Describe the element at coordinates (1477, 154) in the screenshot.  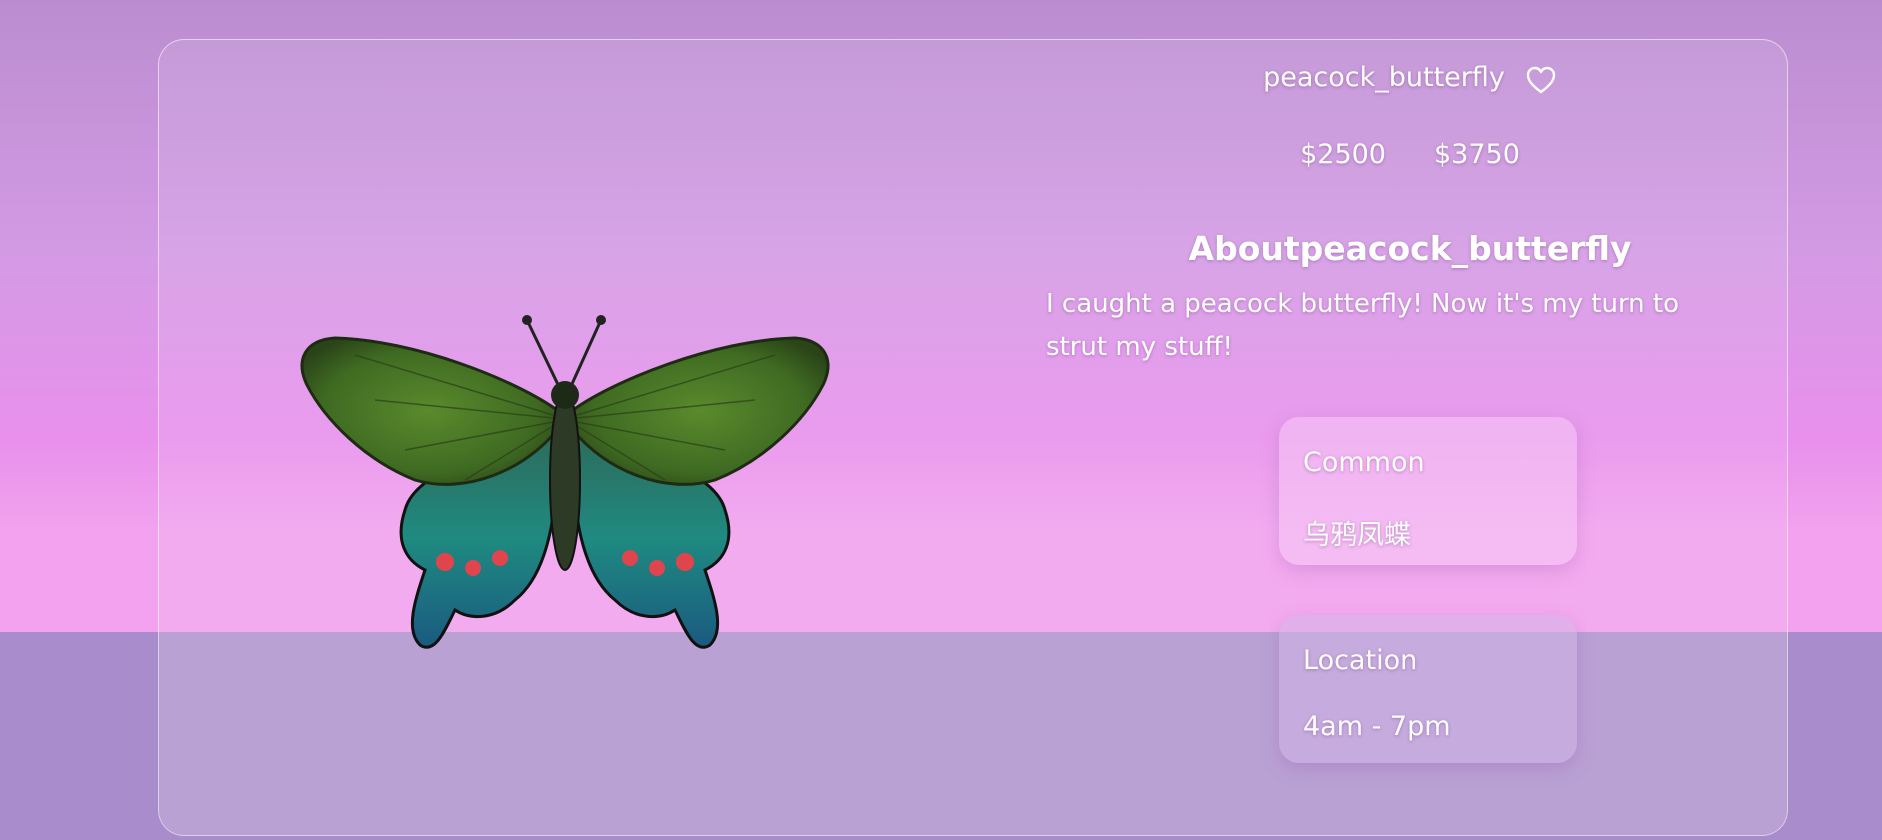
I see `cj-price: $3750` at that location.